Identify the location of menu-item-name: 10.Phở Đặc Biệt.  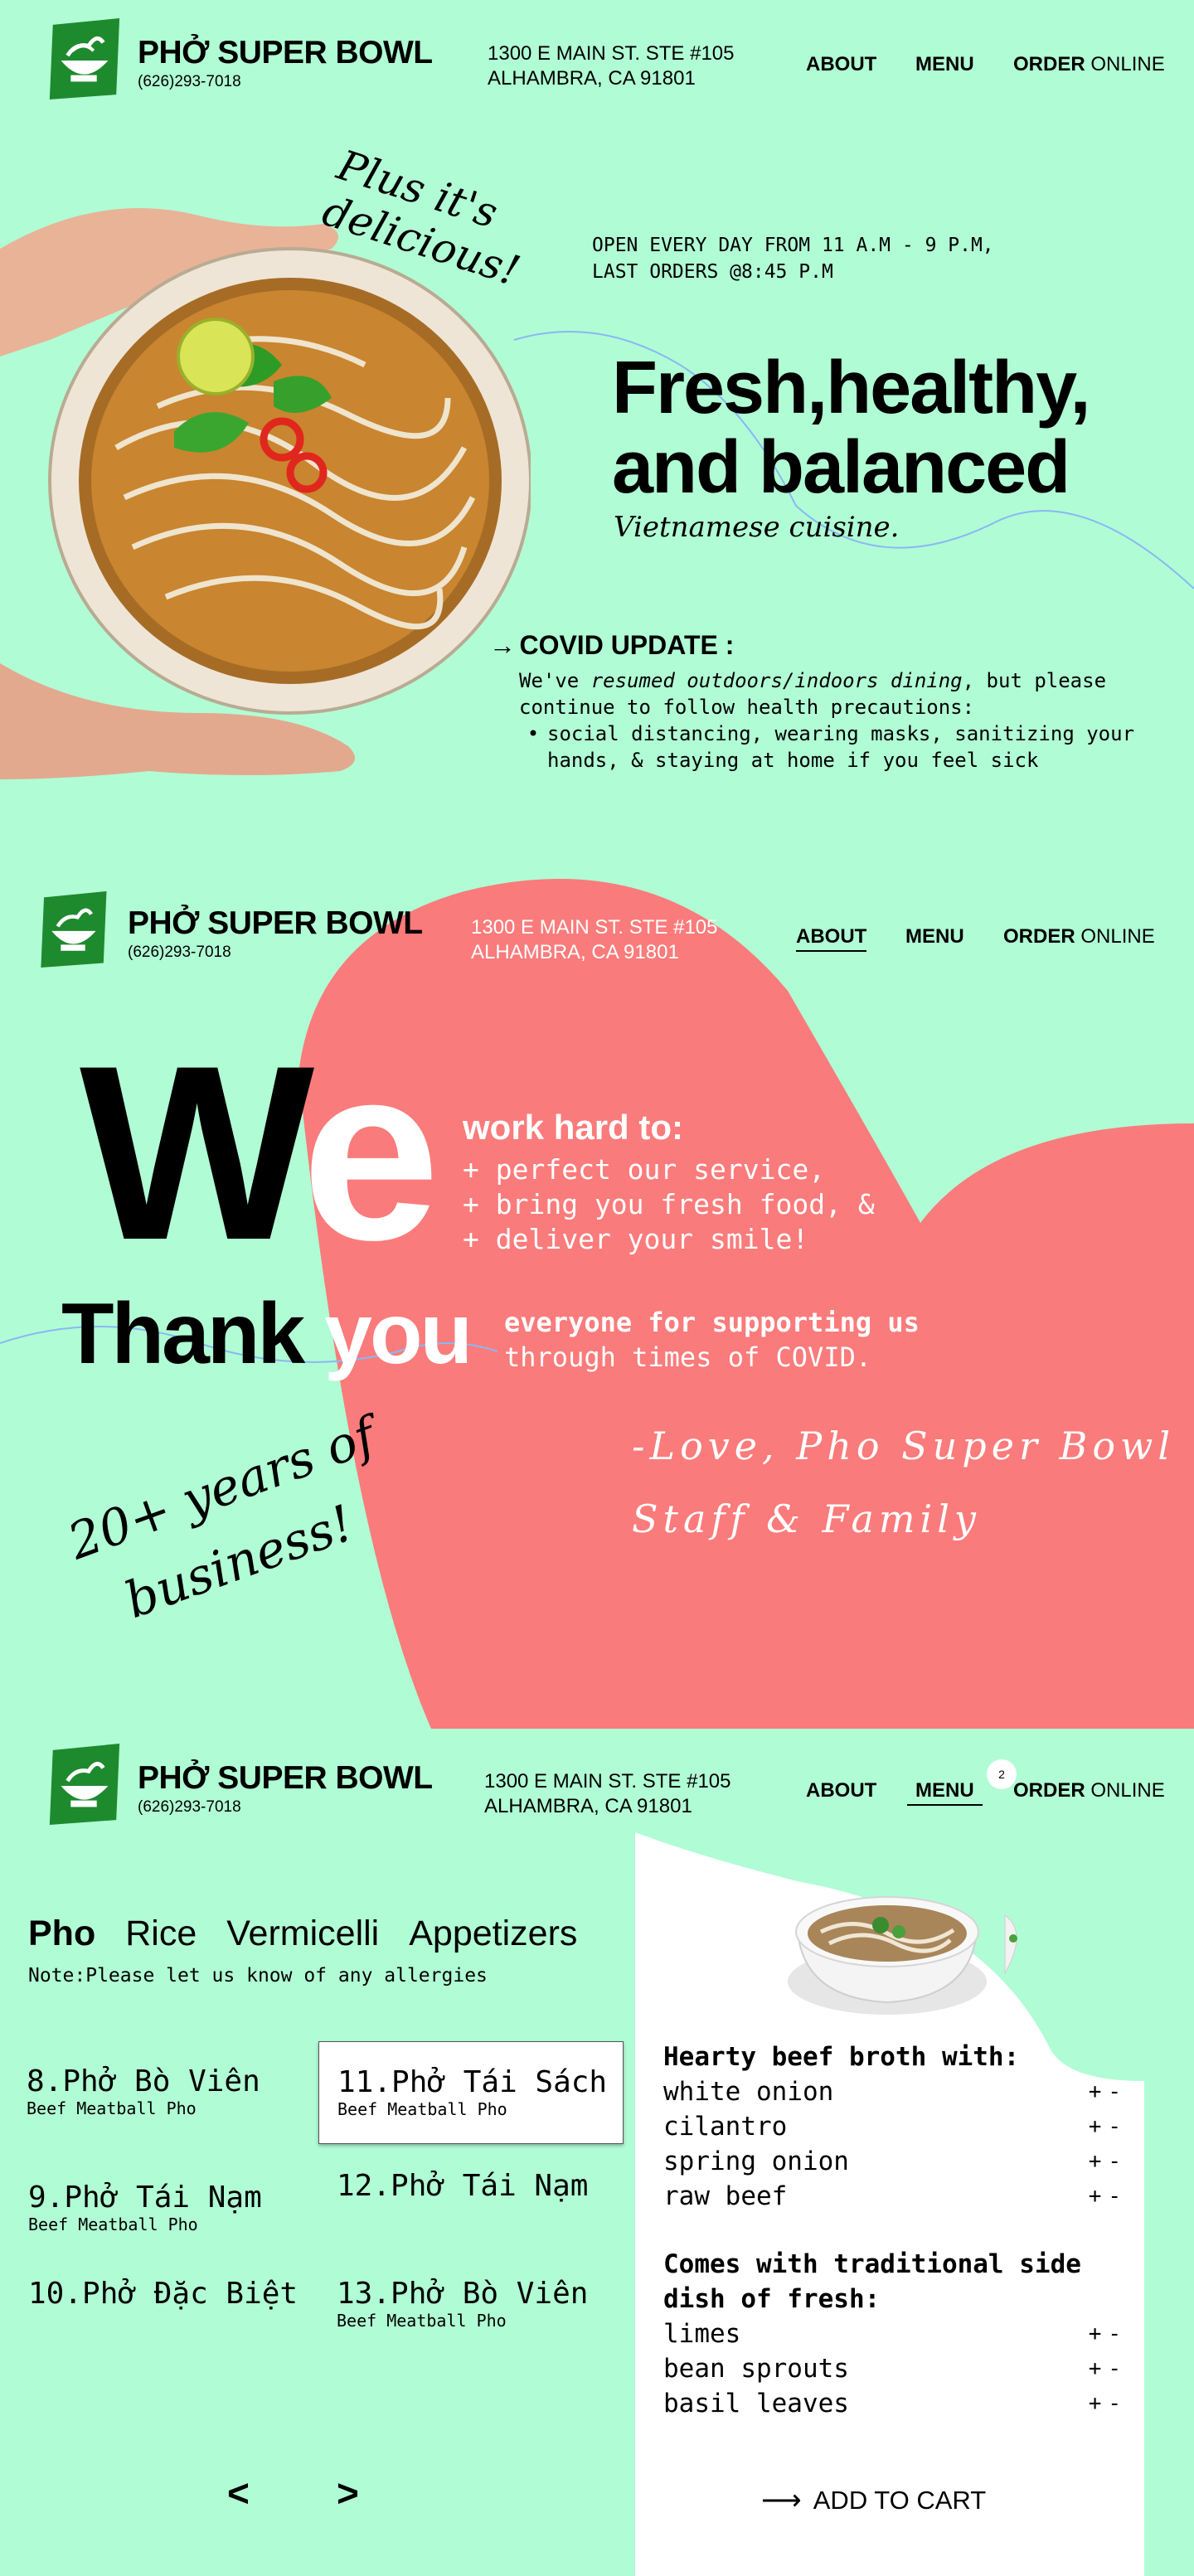
(163, 2294).